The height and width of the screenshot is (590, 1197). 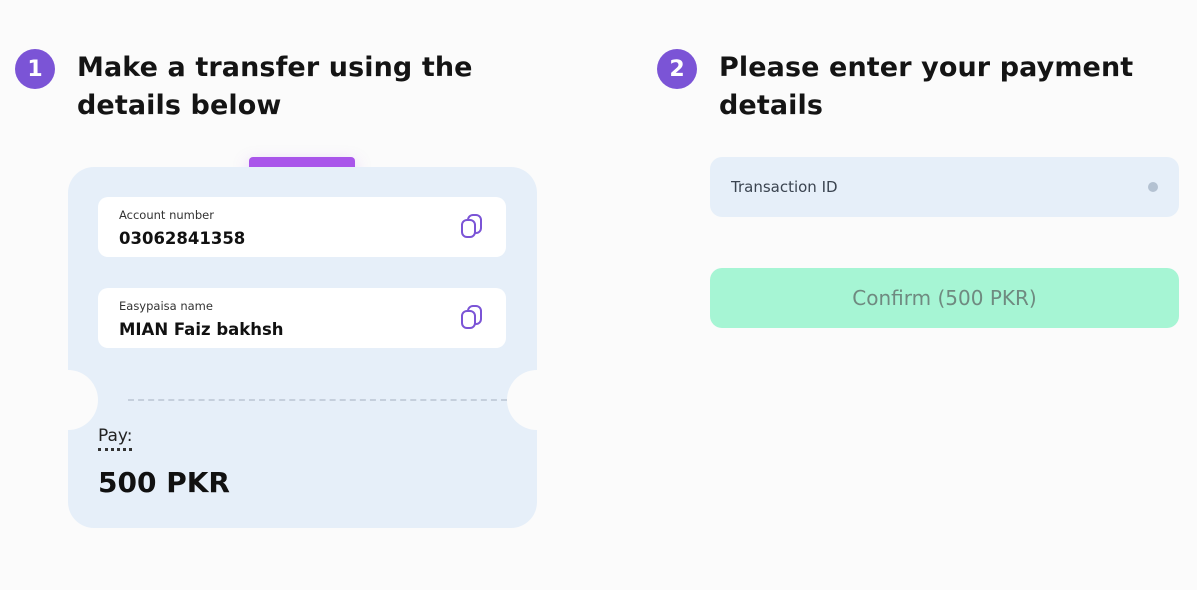 I want to click on step-1-badge: 1, so click(x=35, y=69).